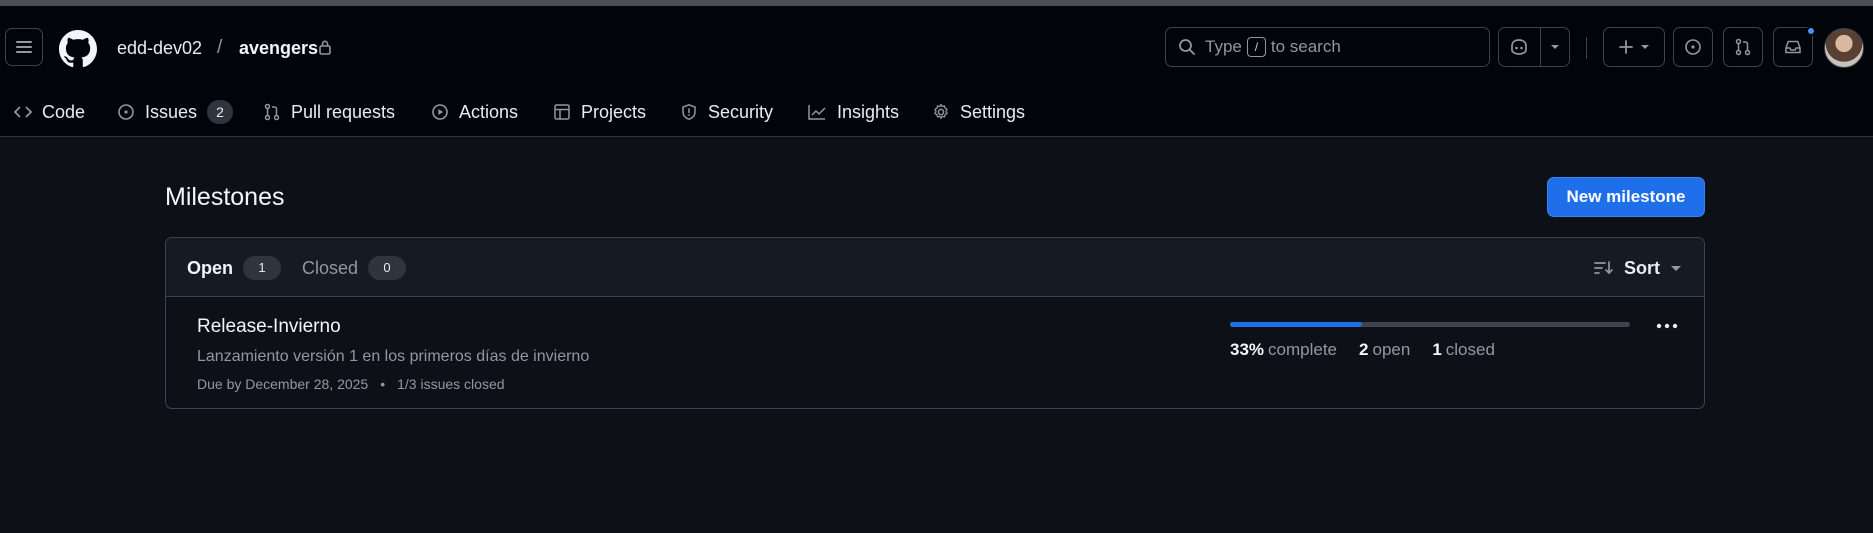  I want to click on search-input: Type / to search, so click(1327, 47).